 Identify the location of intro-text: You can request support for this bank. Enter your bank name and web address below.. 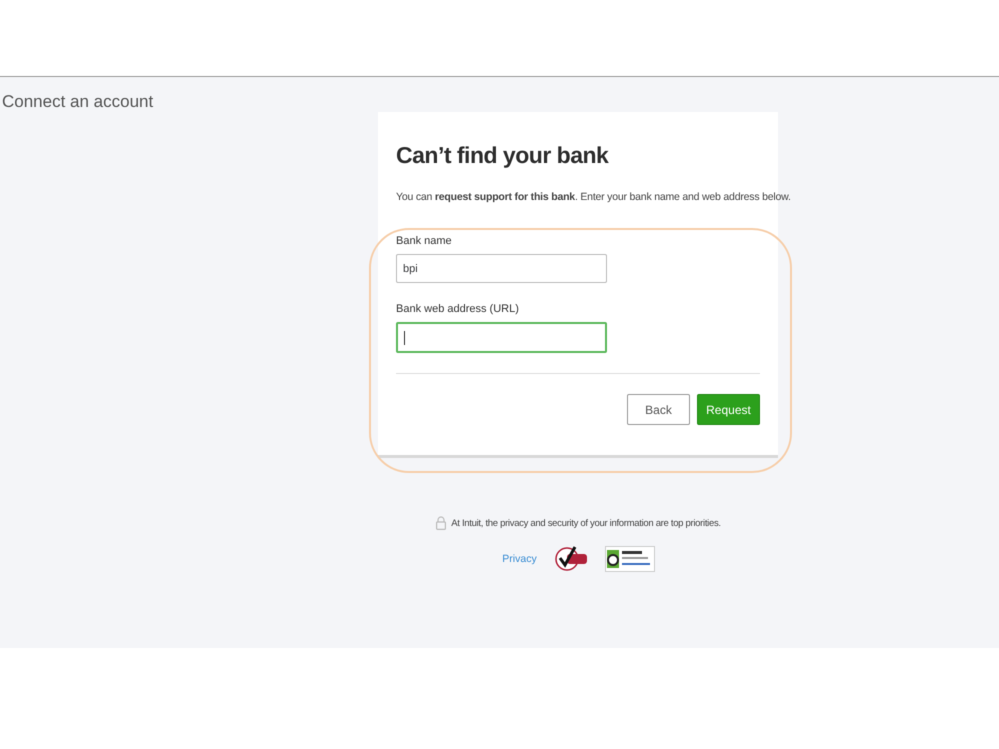
(593, 197).